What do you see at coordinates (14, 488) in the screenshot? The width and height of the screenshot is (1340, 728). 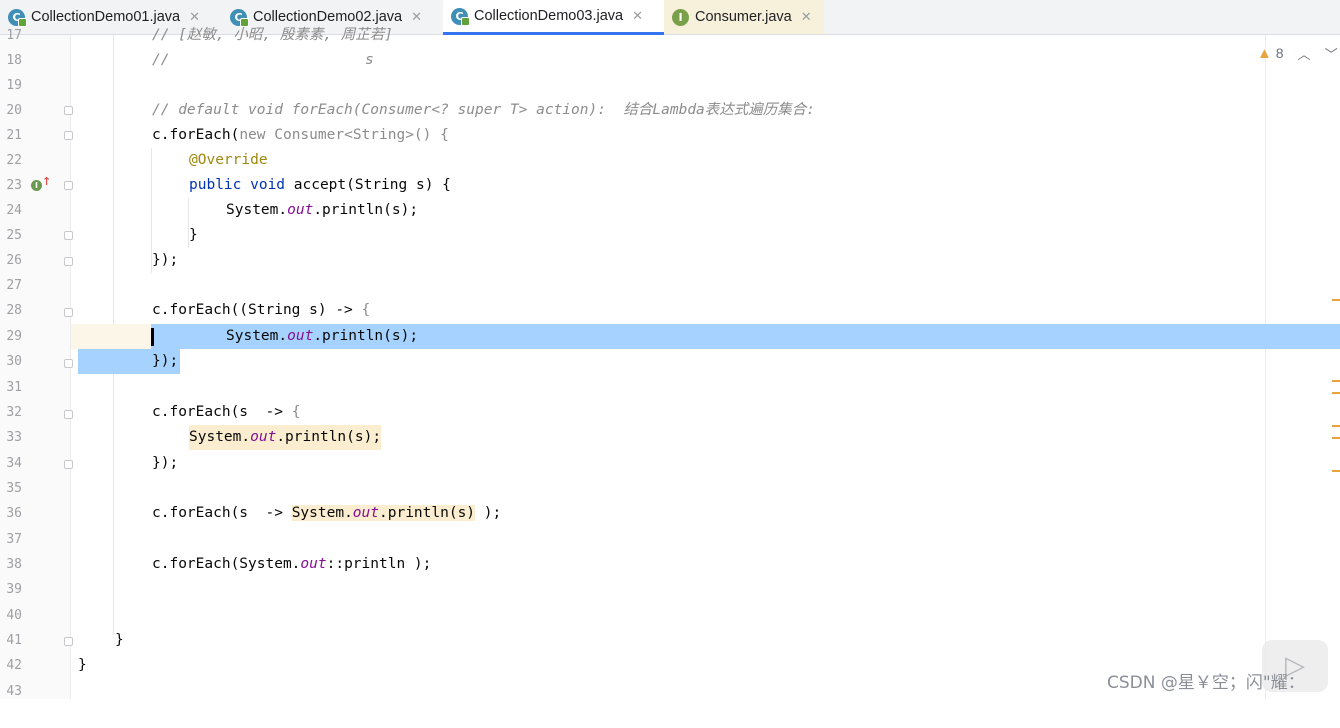 I see `line-number: 35` at bounding box center [14, 488].